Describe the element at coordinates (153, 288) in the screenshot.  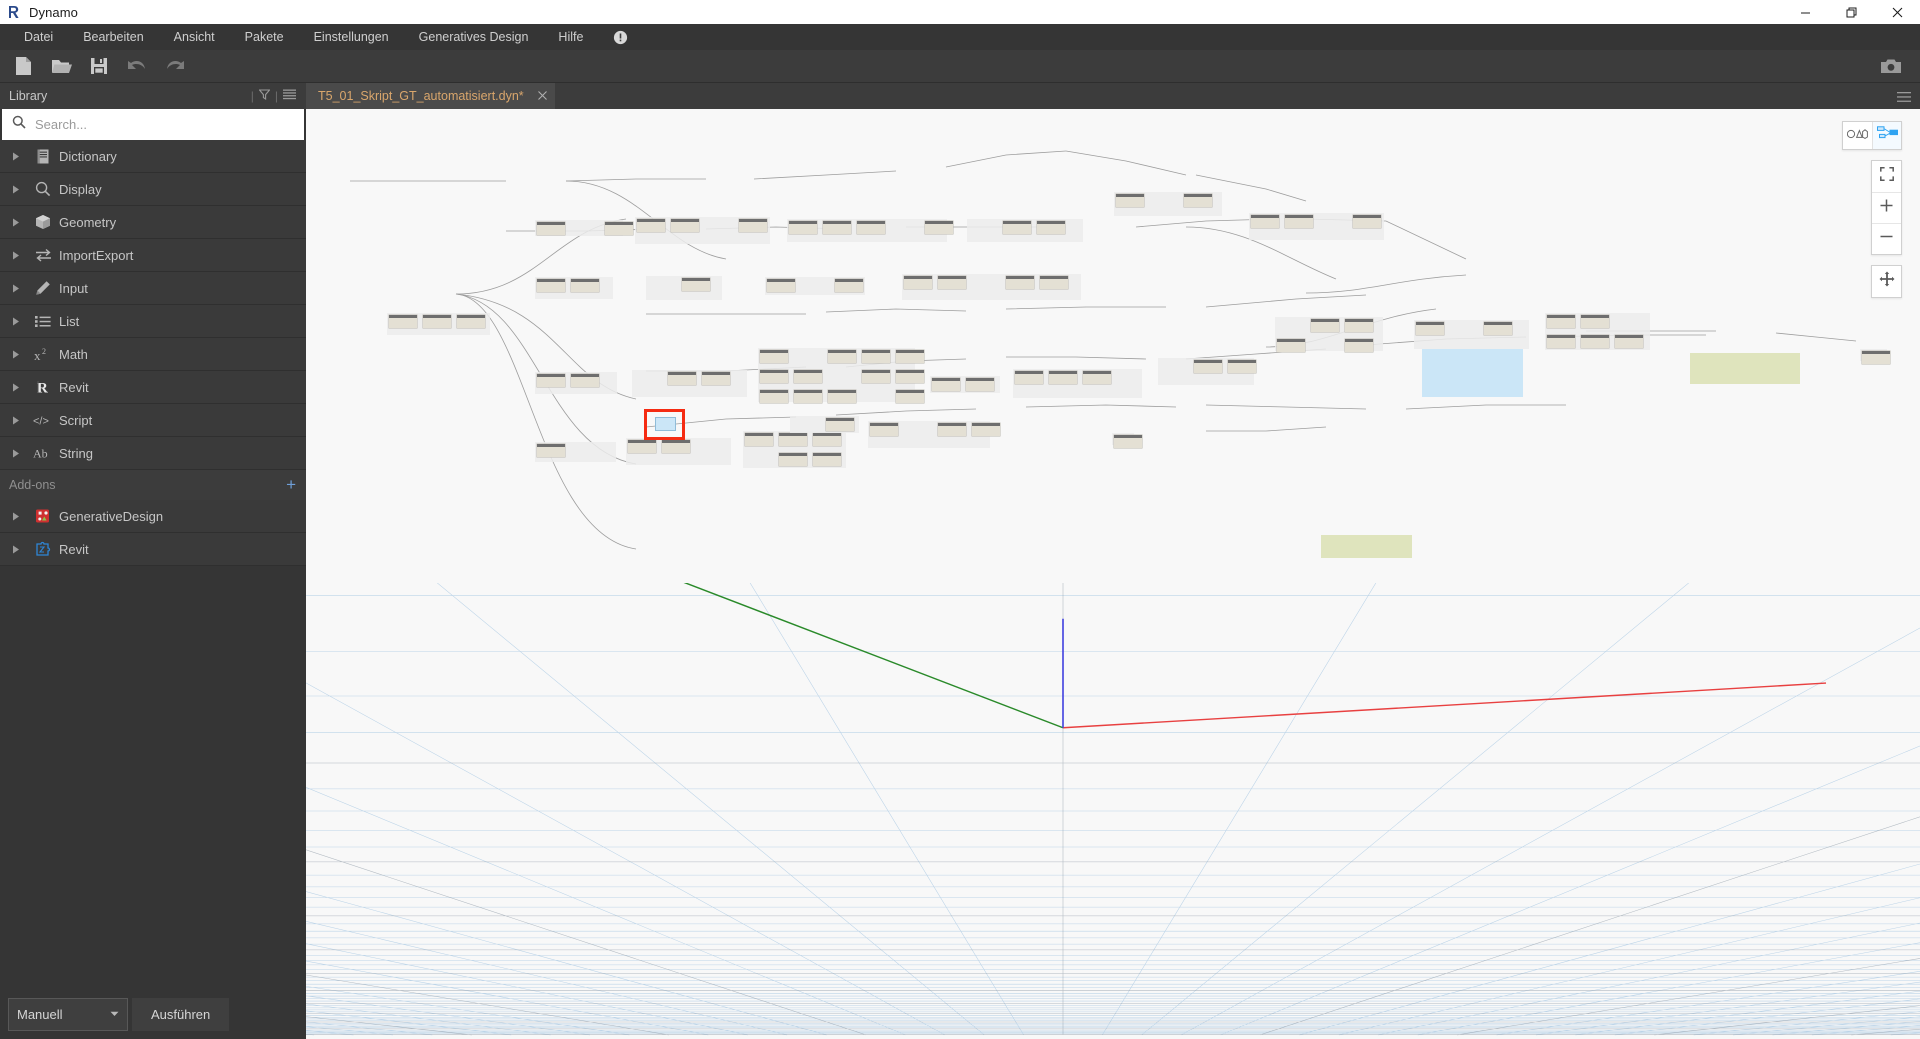
I see `sidebar-item-input: Input` at that location.